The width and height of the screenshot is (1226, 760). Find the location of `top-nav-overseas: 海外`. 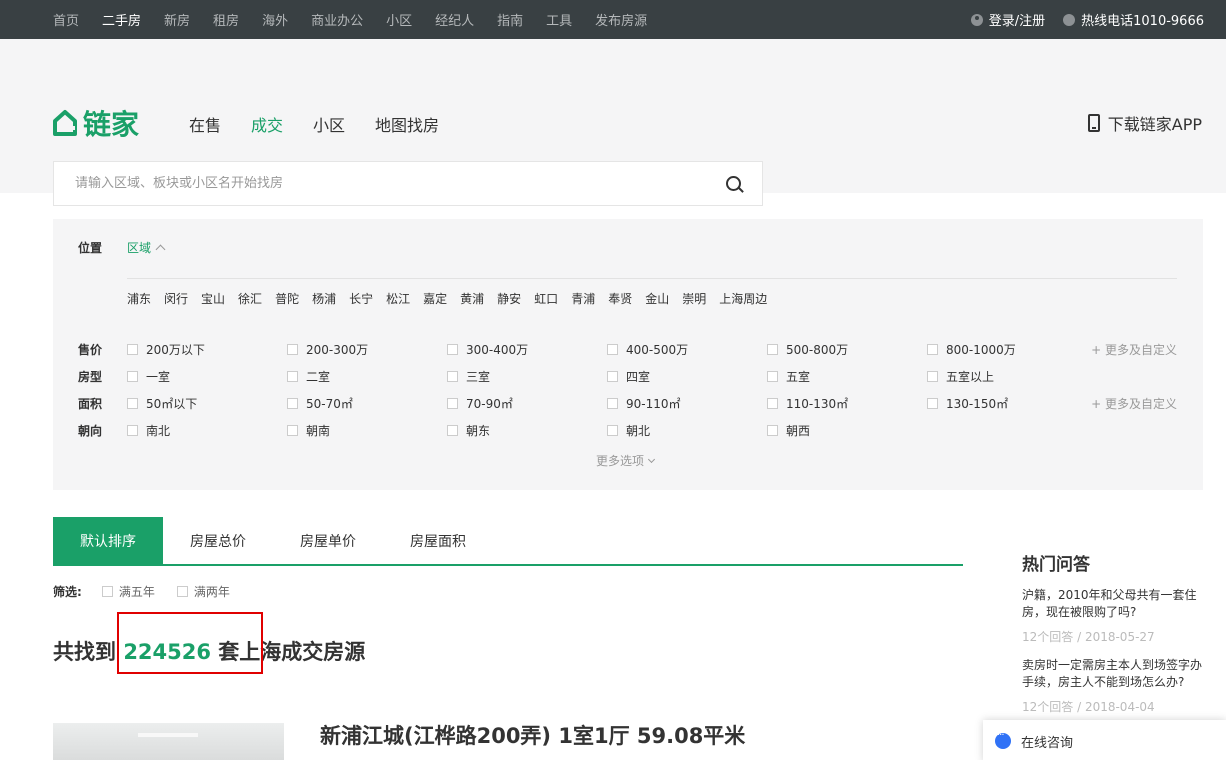

top-nav-overseas: 海外 is located at coordinates (275, 19).